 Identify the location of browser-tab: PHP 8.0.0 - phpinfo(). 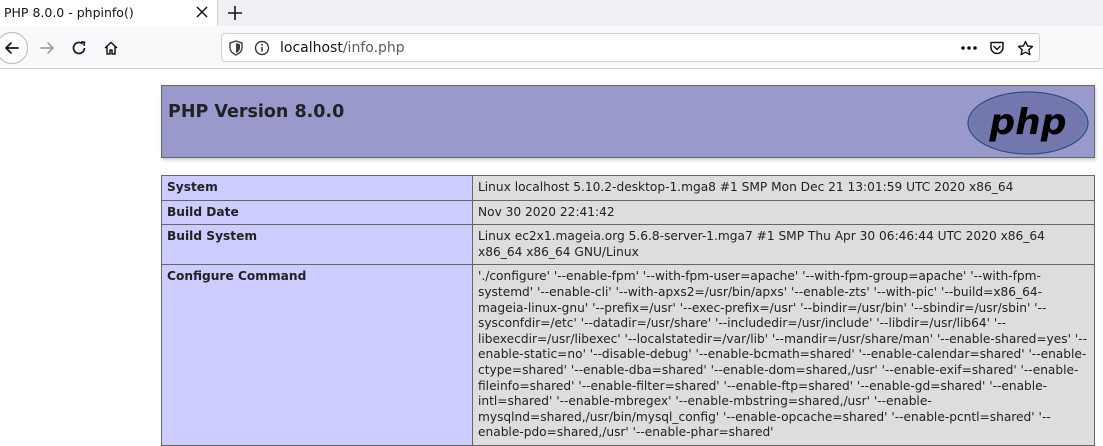
(109, 13).